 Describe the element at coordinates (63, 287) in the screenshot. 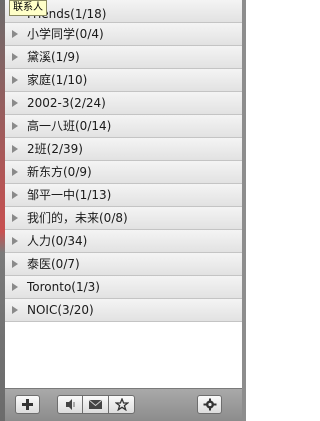

I see `group-label: Toronto(1/3)` at that location.